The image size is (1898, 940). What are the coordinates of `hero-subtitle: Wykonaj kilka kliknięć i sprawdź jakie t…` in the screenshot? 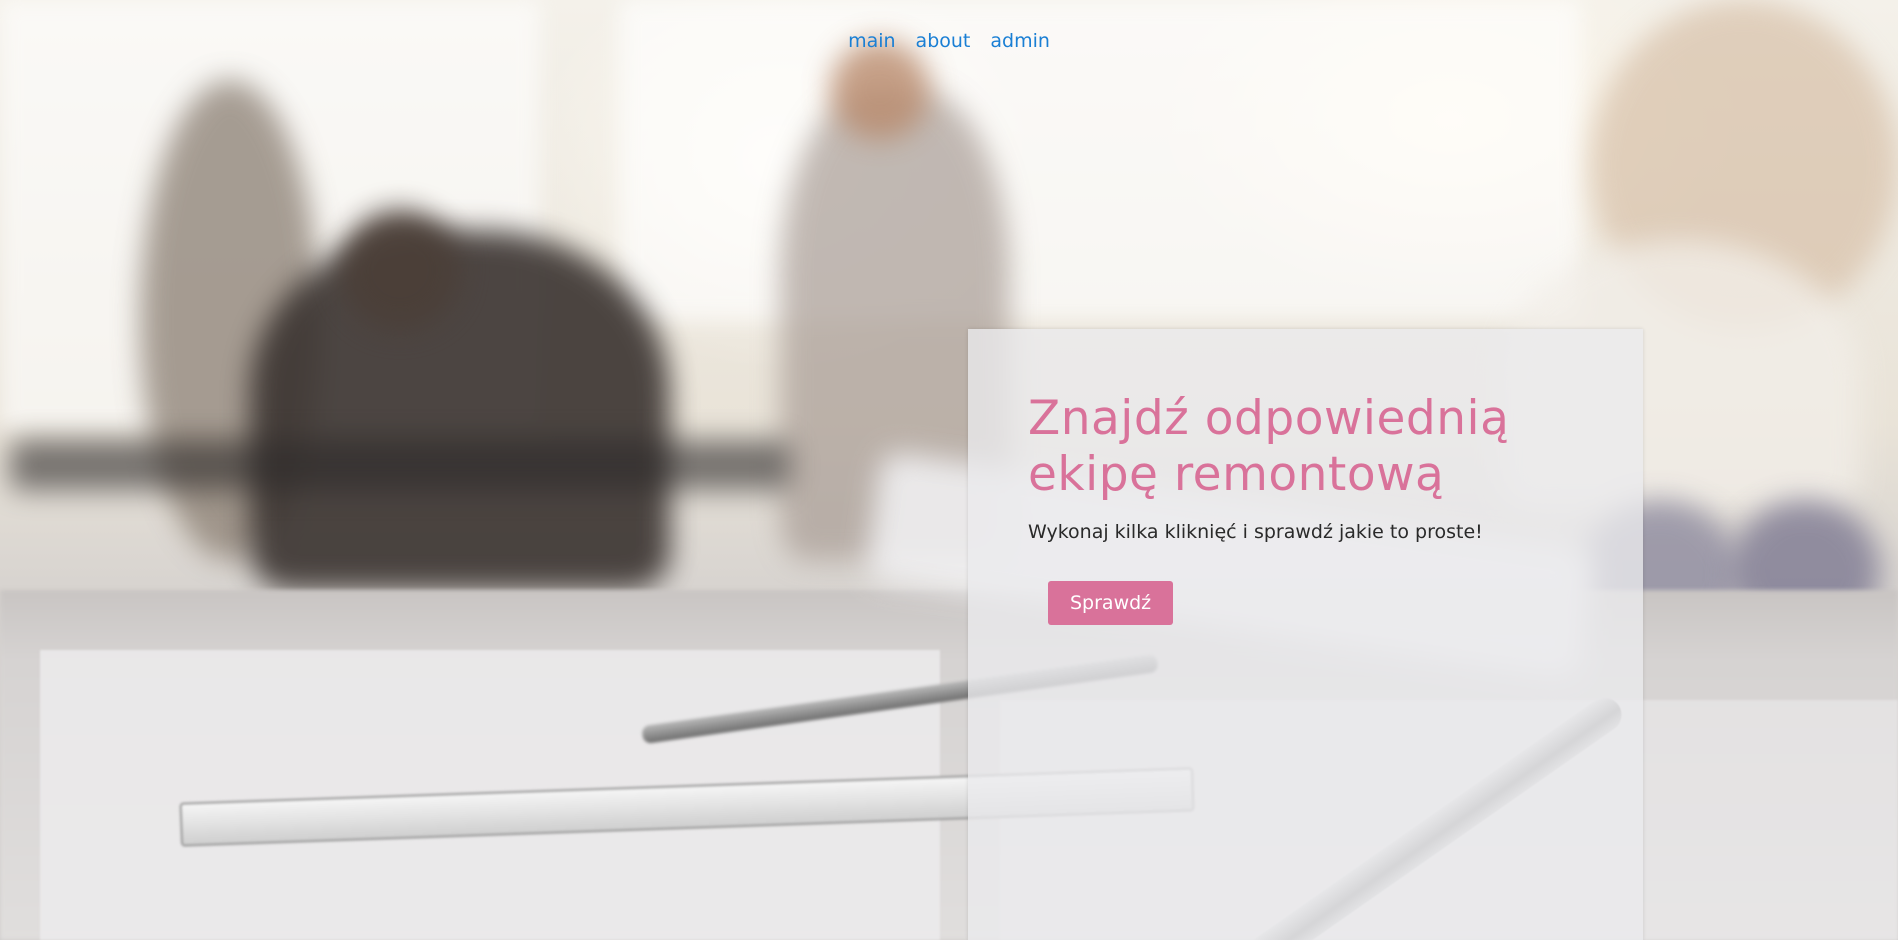 It's located at (1255, 532).